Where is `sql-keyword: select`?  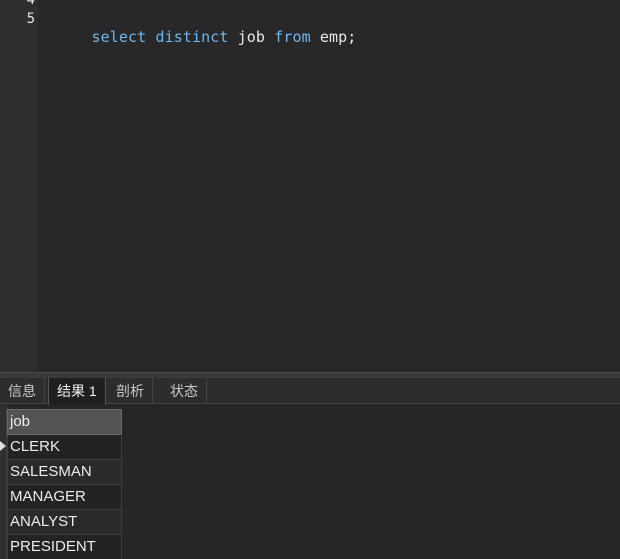 sql-keyword: select is located at coordinates (119, 37).